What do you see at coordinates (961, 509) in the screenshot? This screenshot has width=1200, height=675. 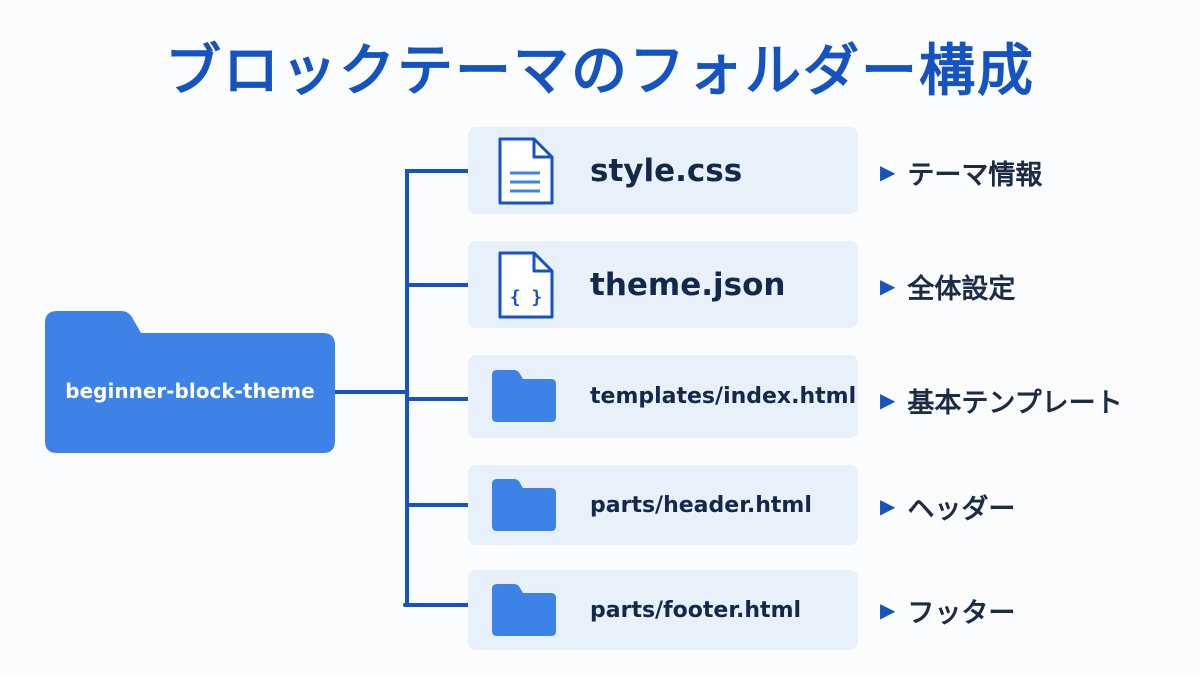 I see `description-text: ヘッダー` at bounding box center [961, 509].